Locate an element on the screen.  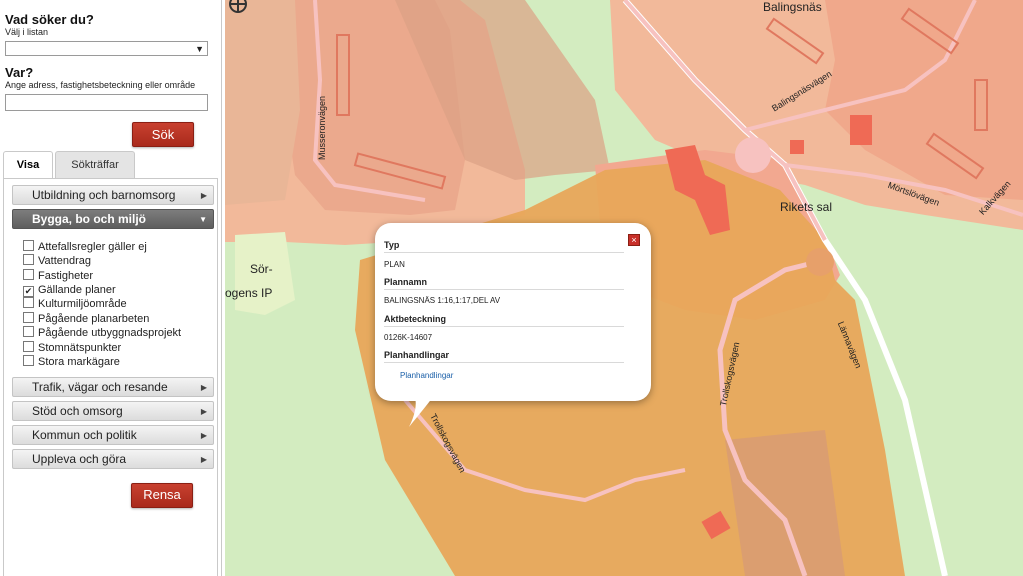
category-bygga: Bygga, bo och miljö ▼ is located at coordinates (113, 219).